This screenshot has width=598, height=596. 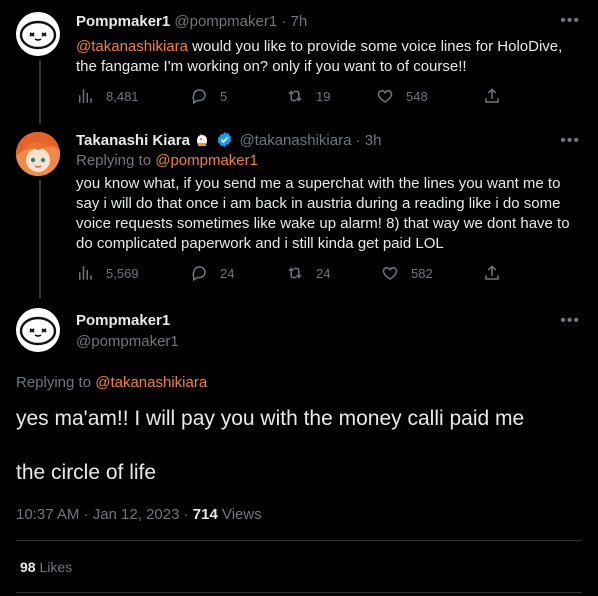 I want to click on tweet2-more-icon: •••, so click(x=570, y=141).